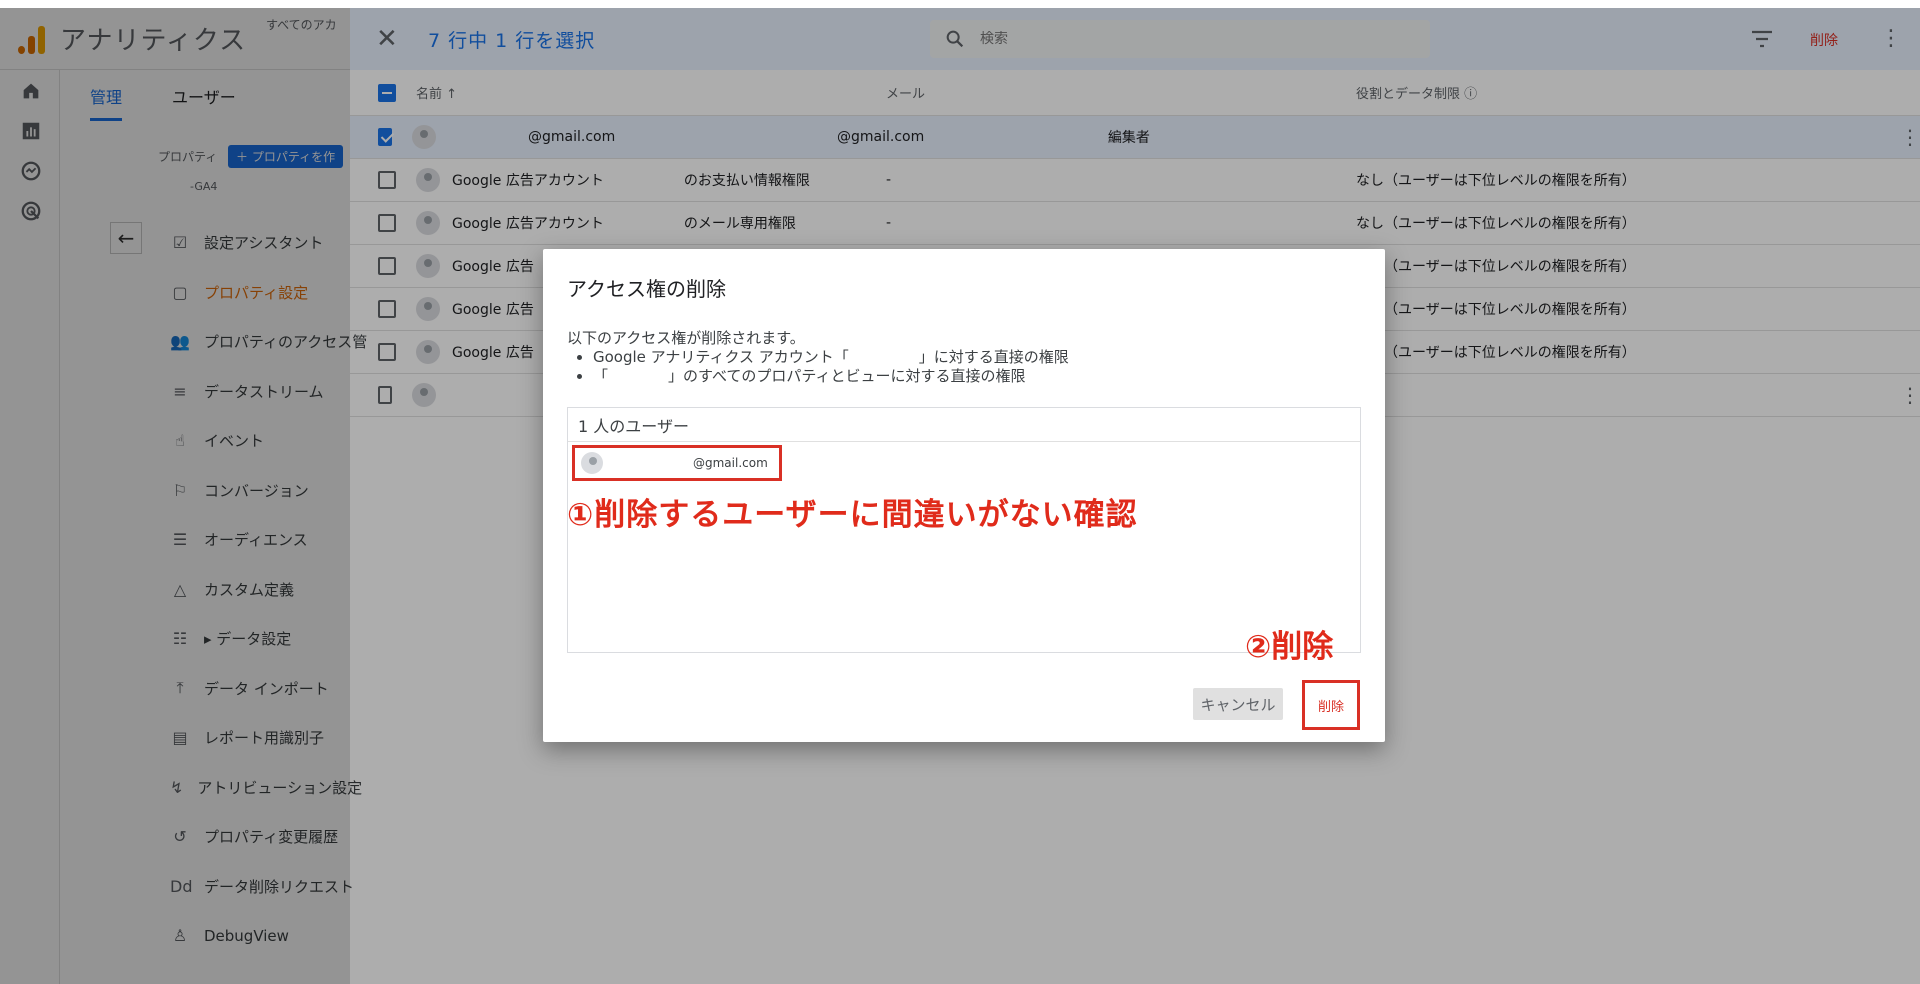  Describe the element at coordinates (721, 357) in the screenshot. I see `bullet-account-prefix: Google アナリティクス アカウント「` at that location.